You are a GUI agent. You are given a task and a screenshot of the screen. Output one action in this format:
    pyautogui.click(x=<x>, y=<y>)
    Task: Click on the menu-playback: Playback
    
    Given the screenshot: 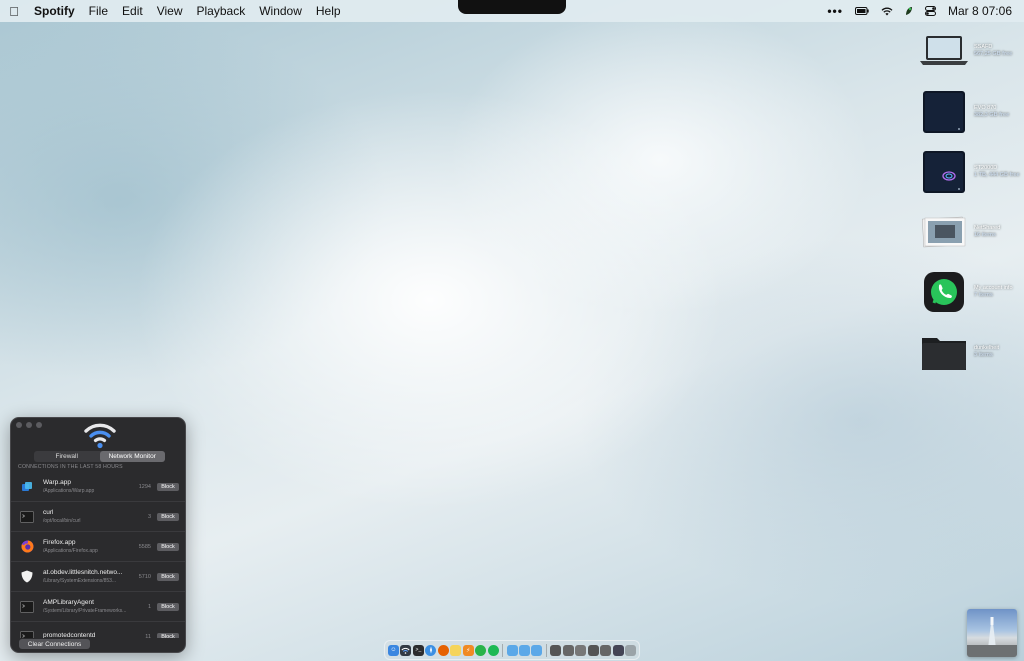 What is the action you would take?
    pyautogui.click(x=221, y=11)
    